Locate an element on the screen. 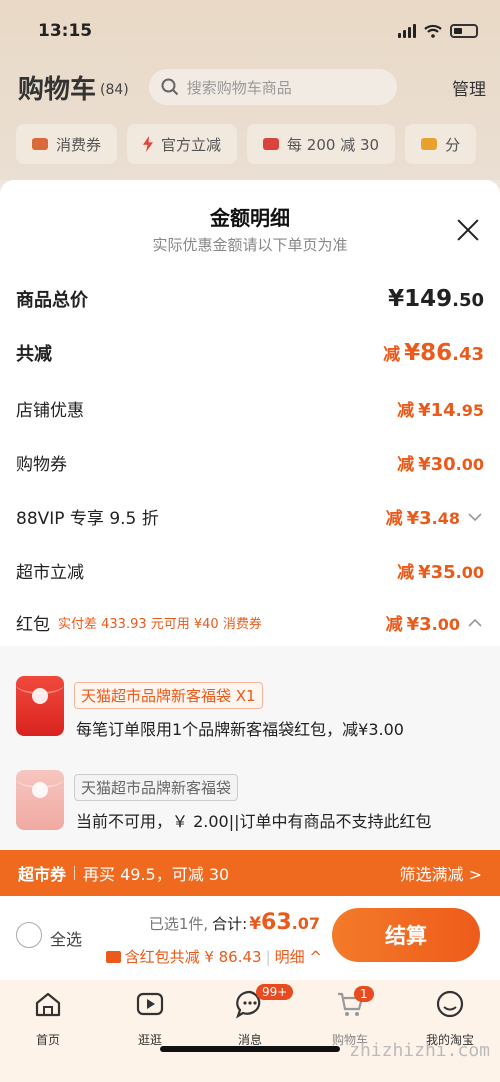 The width and height of the screenshot is (500, 1082). profile-icon is located at coordinates (450, 1004).